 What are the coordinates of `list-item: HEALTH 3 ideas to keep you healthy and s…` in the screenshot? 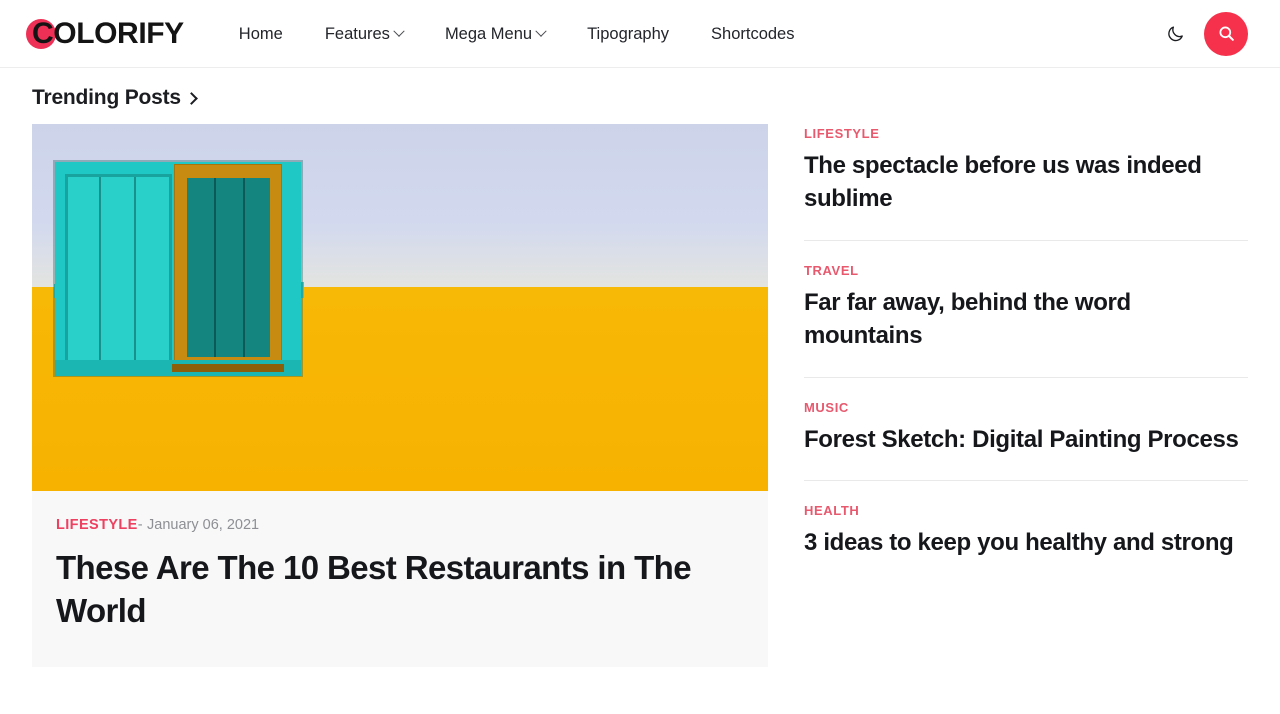 It's located at (1026, 531).